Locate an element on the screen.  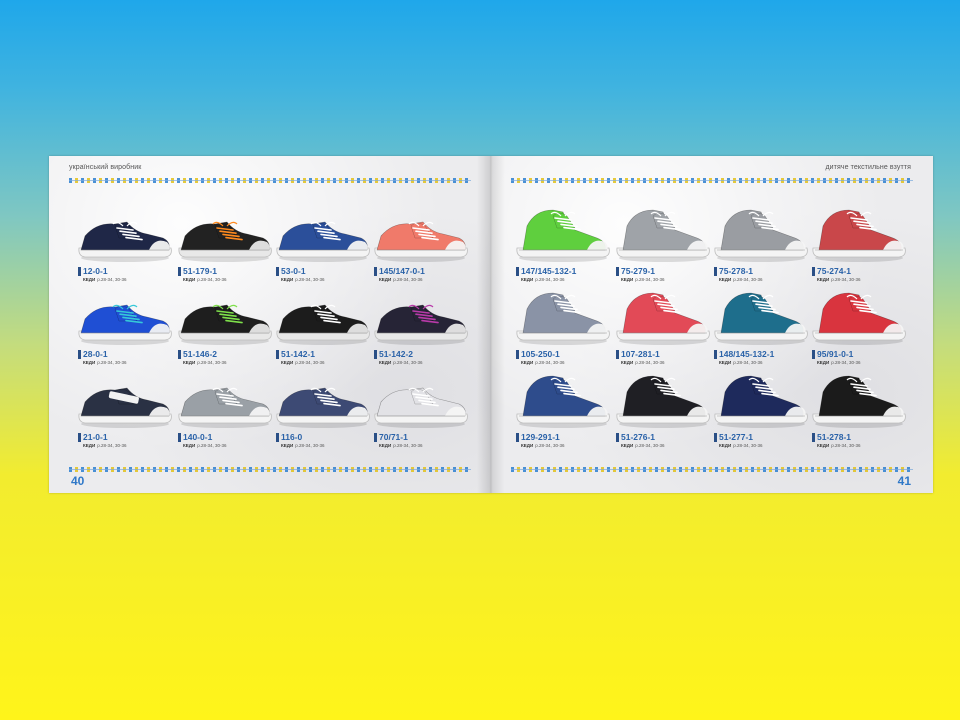
product-item: 51-277-1 КЕДИ р.28-34, 30-36 is located at coordinates (761, 413).